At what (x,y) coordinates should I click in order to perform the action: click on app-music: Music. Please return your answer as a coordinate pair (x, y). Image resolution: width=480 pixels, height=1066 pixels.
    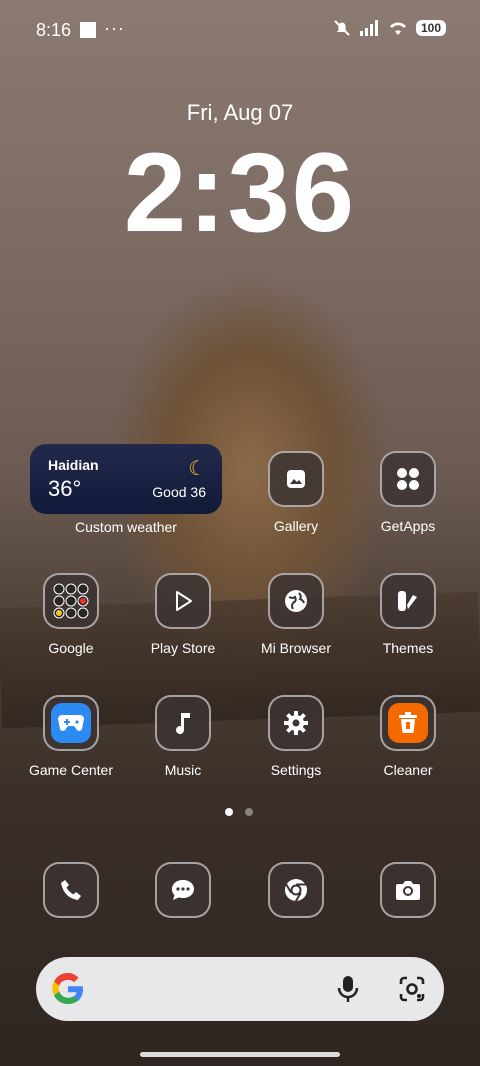
    Looking at the image, I should click on (183, 736).